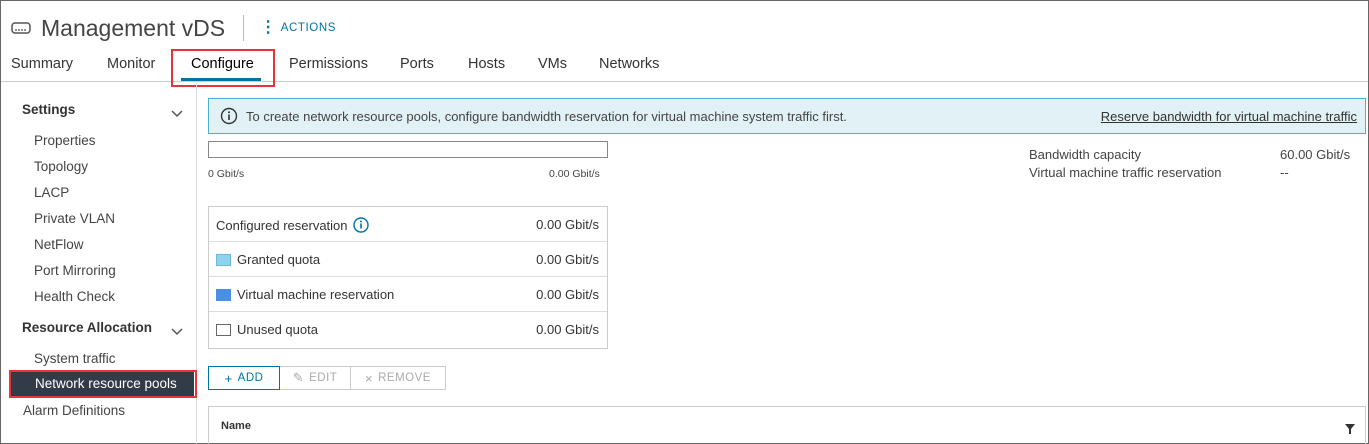  What do you see at coordinates (223, 294) in the screenshot?
I see `vm-reservation-swatch` at bounding box center [223, 294].